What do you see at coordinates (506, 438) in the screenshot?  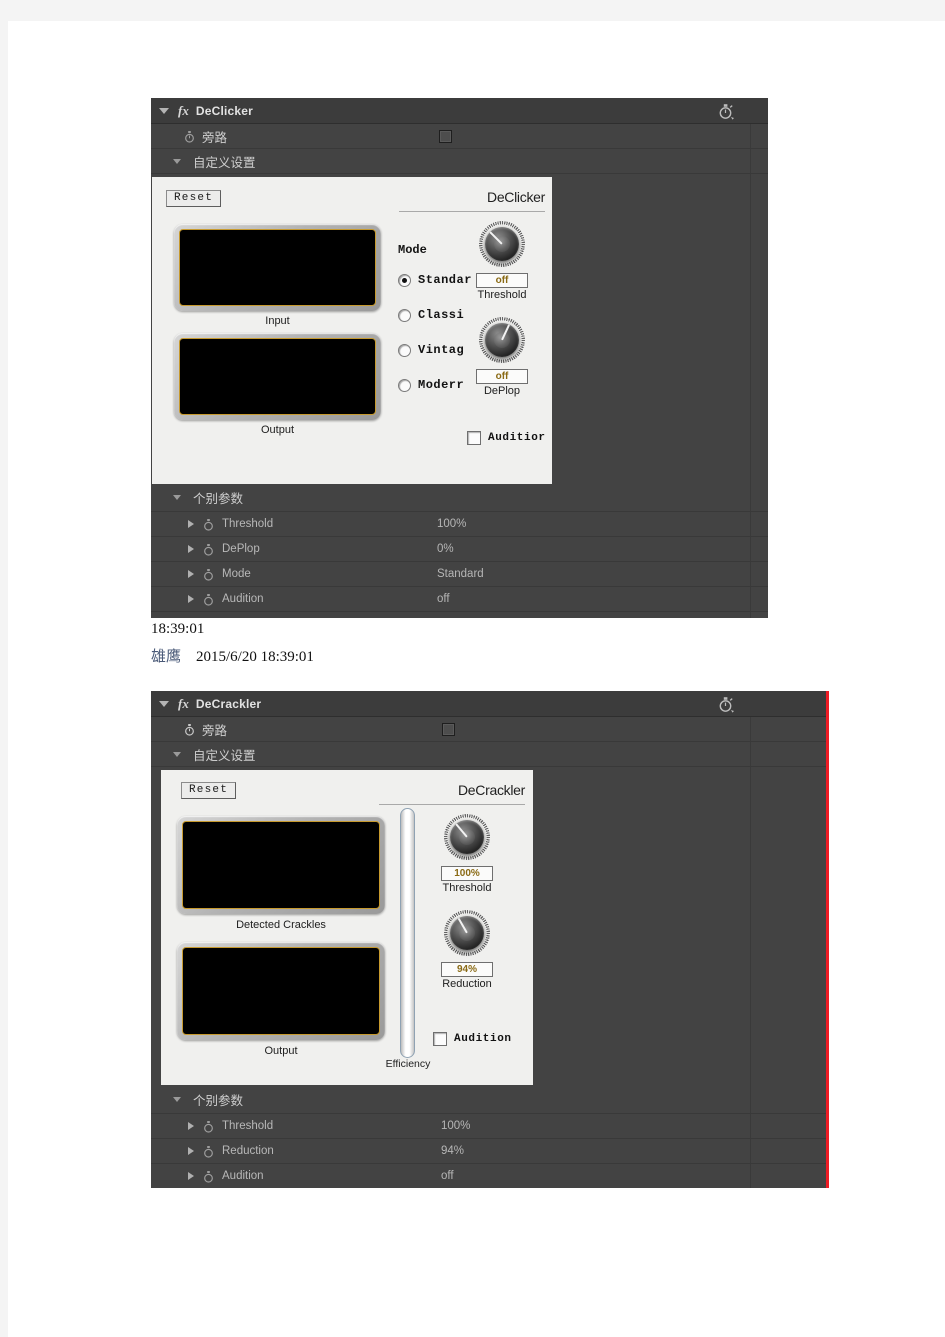 I see `audition-checkbox-row: Auditior` at bounding box center [506, 438].